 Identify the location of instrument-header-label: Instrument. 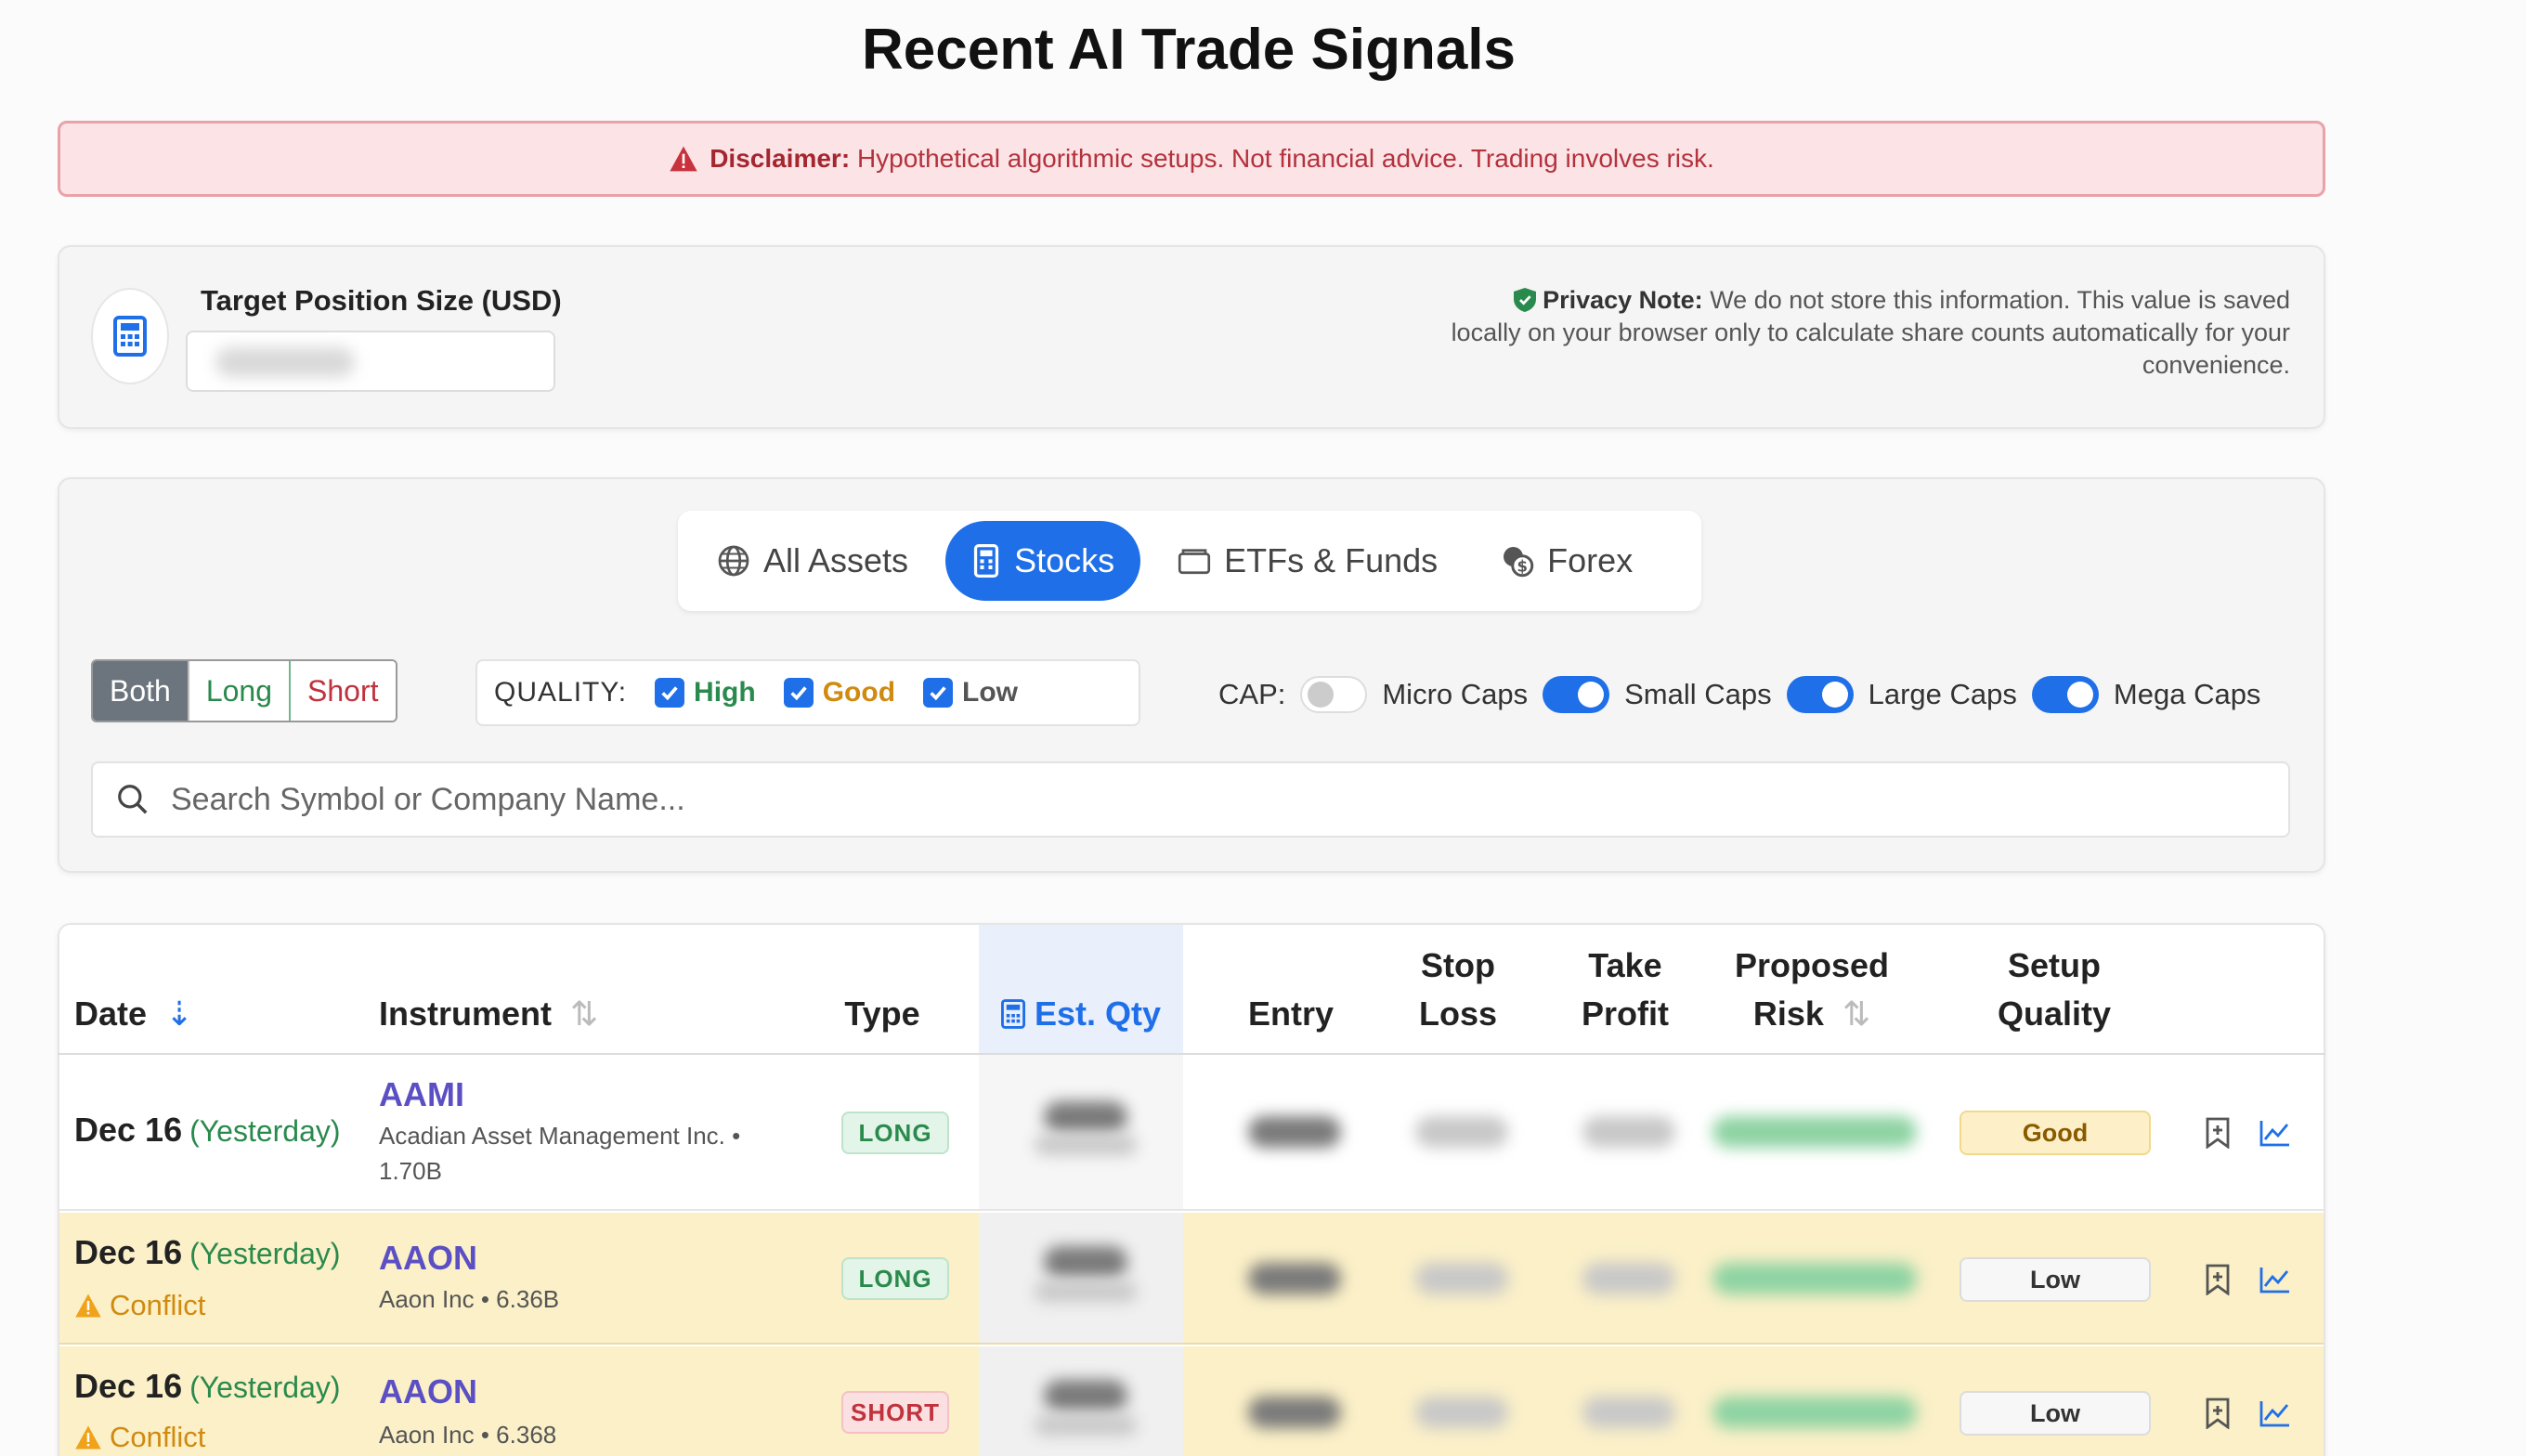
(466, 1013).